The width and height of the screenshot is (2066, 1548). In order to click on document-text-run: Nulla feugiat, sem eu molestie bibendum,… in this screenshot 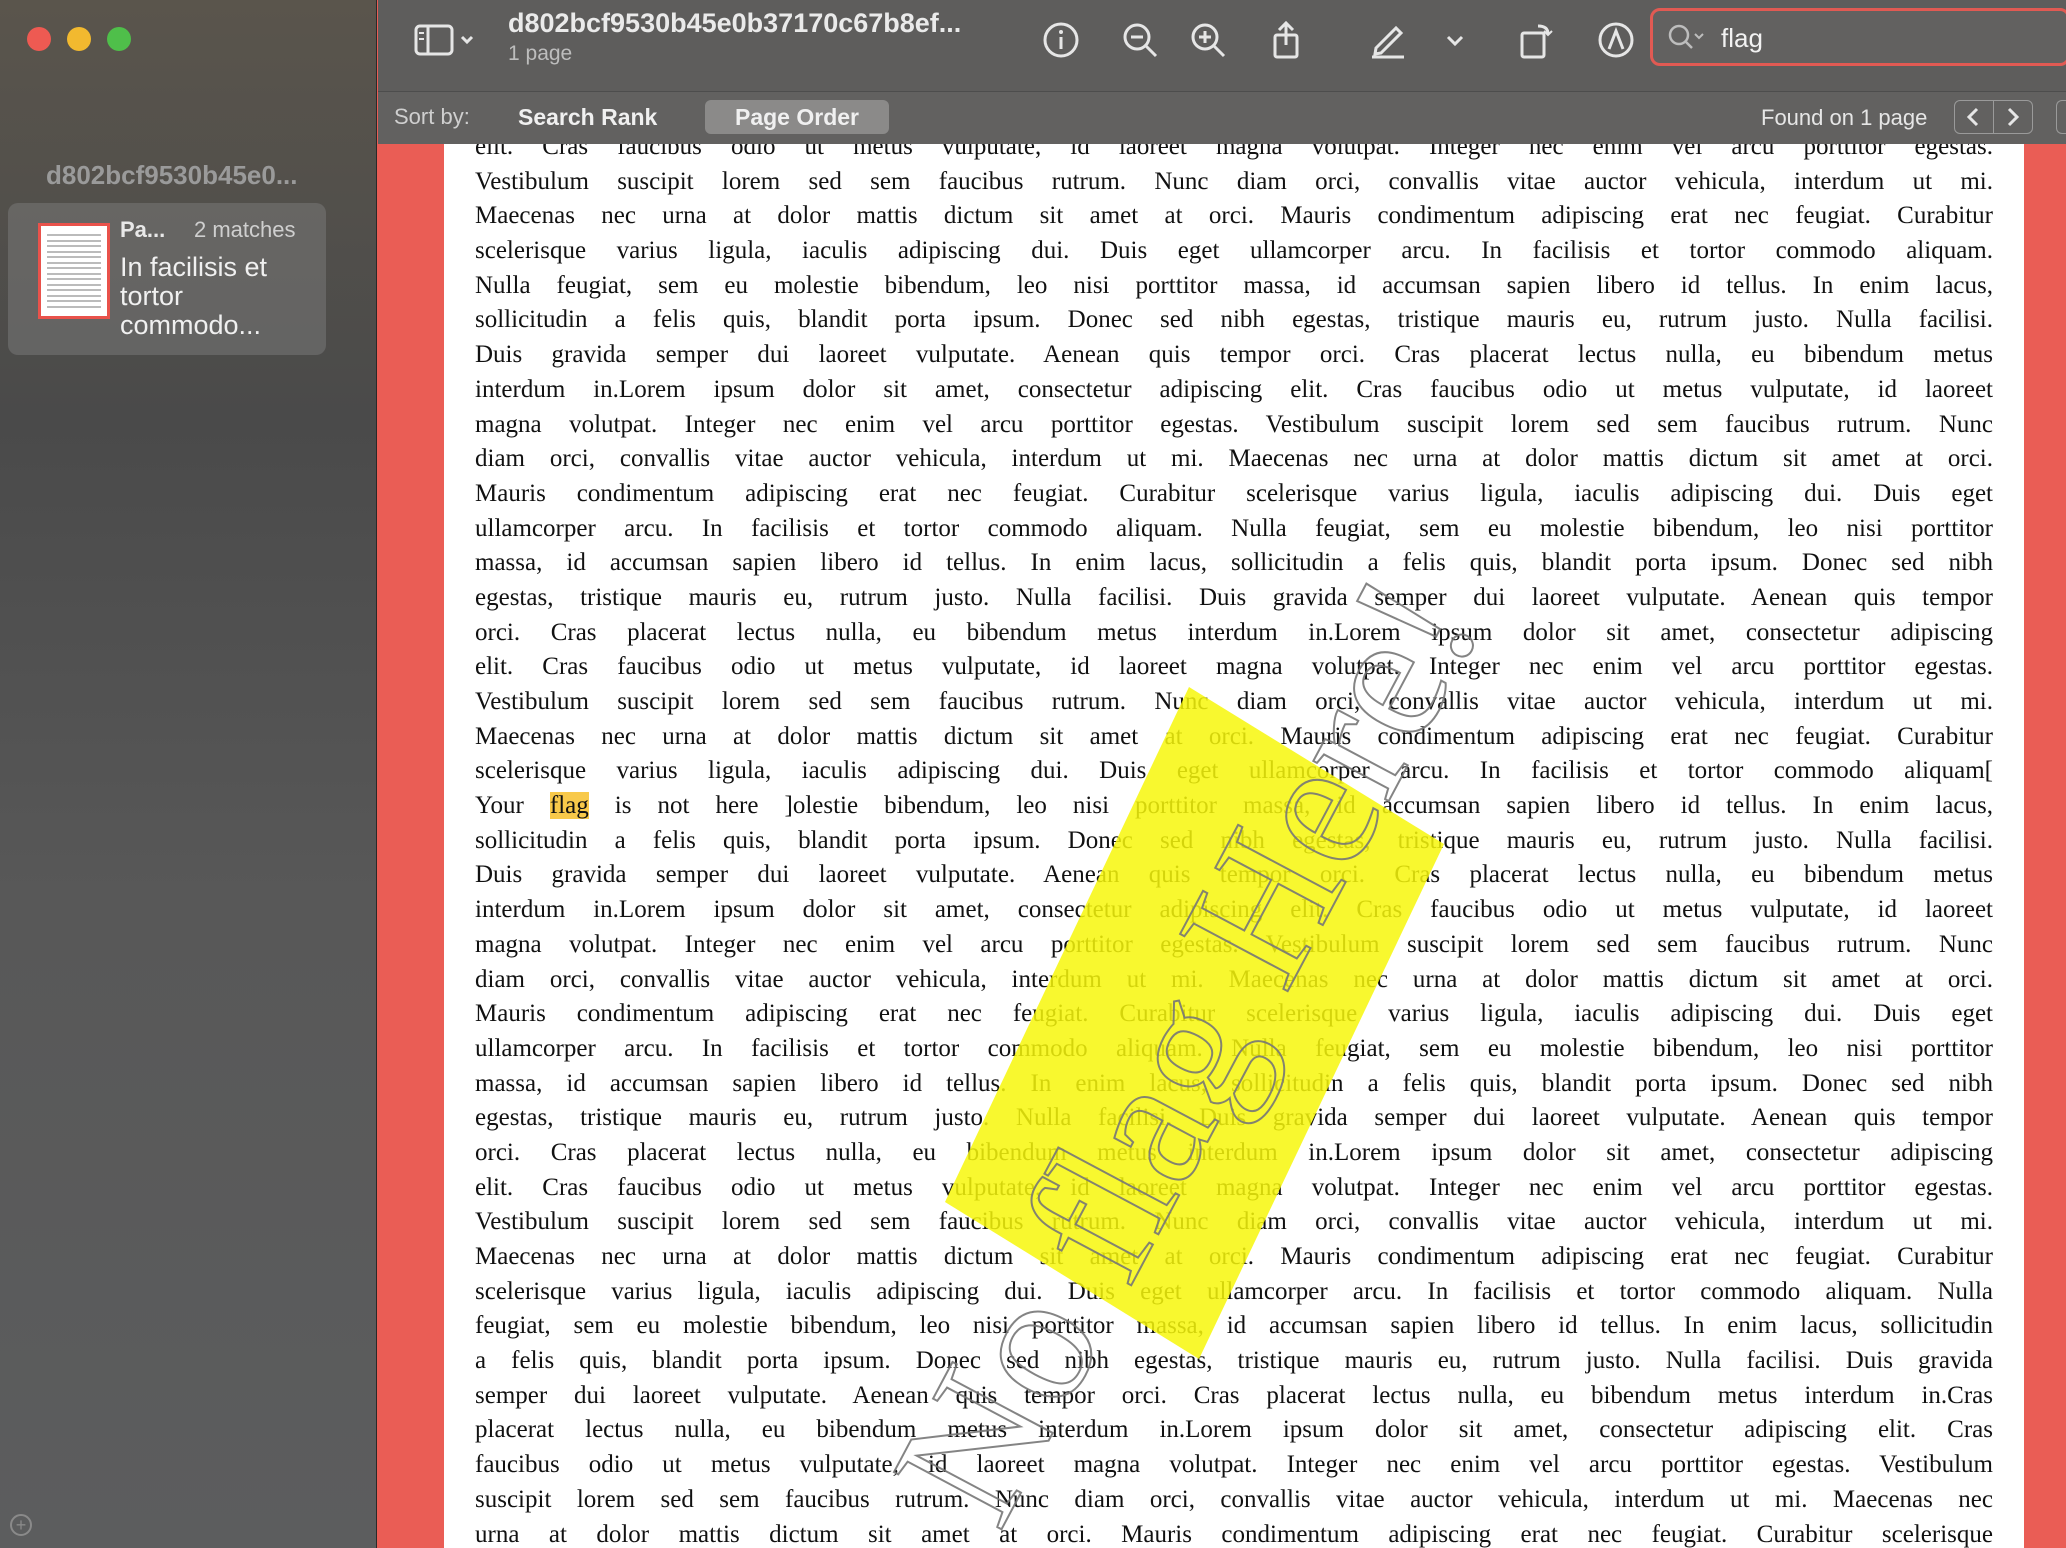, I will do `click(1234, 285)`.